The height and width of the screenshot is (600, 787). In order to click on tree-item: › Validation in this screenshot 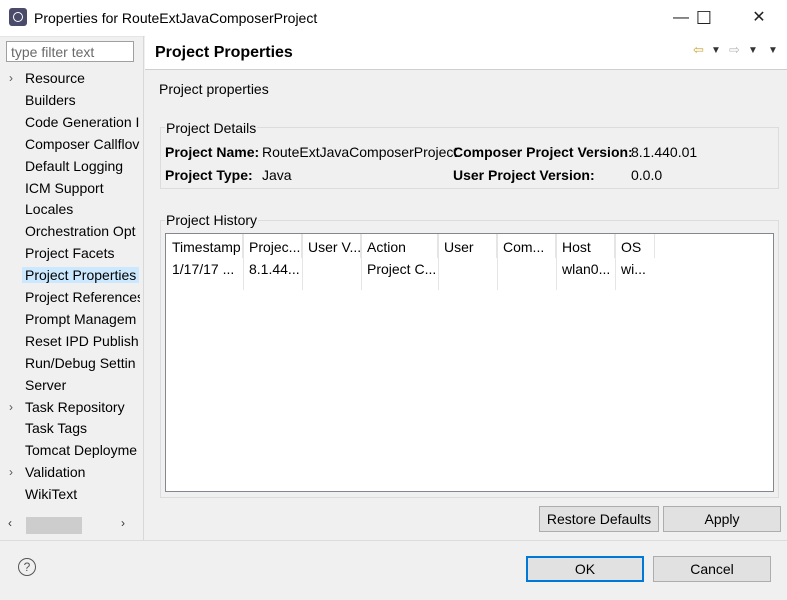, I will do `click(70, 473)`.